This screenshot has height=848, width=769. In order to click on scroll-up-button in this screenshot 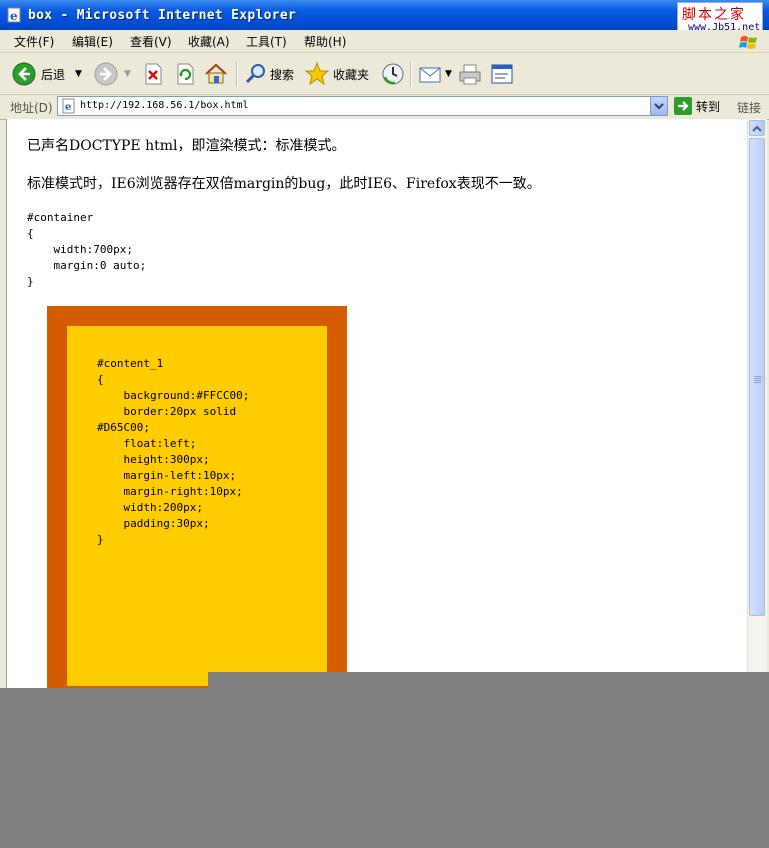, I will do `click(757, 128)`.